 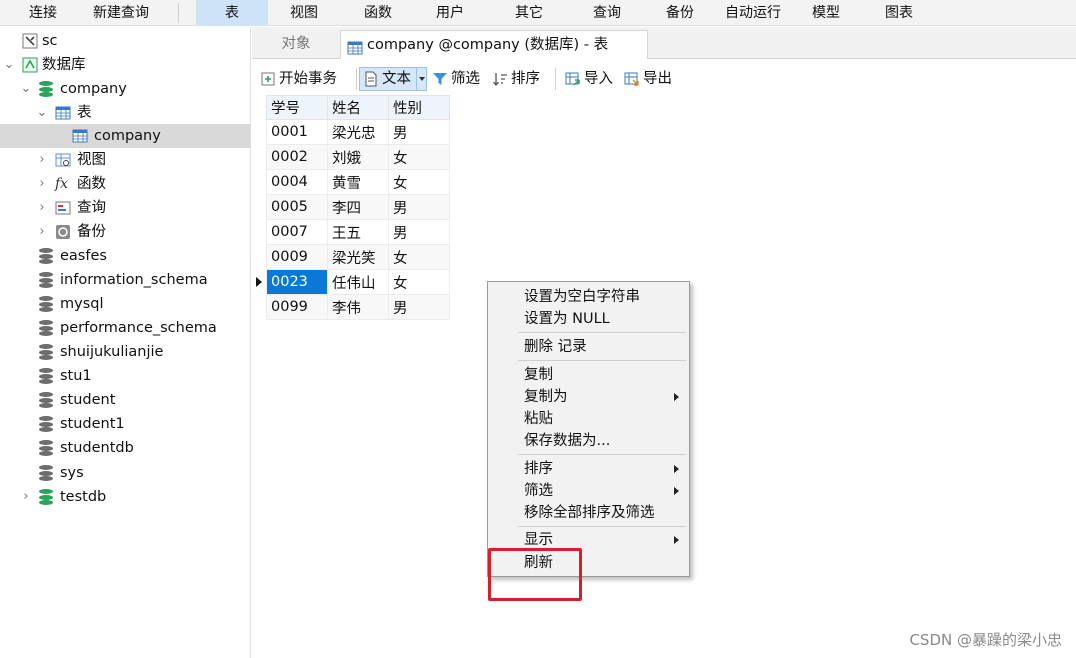 What do you see at coordinates (494, 44) in the screenshot?
I see `tab-company-table: company @company (数据库) - 表` at bounding box center [494, 44].